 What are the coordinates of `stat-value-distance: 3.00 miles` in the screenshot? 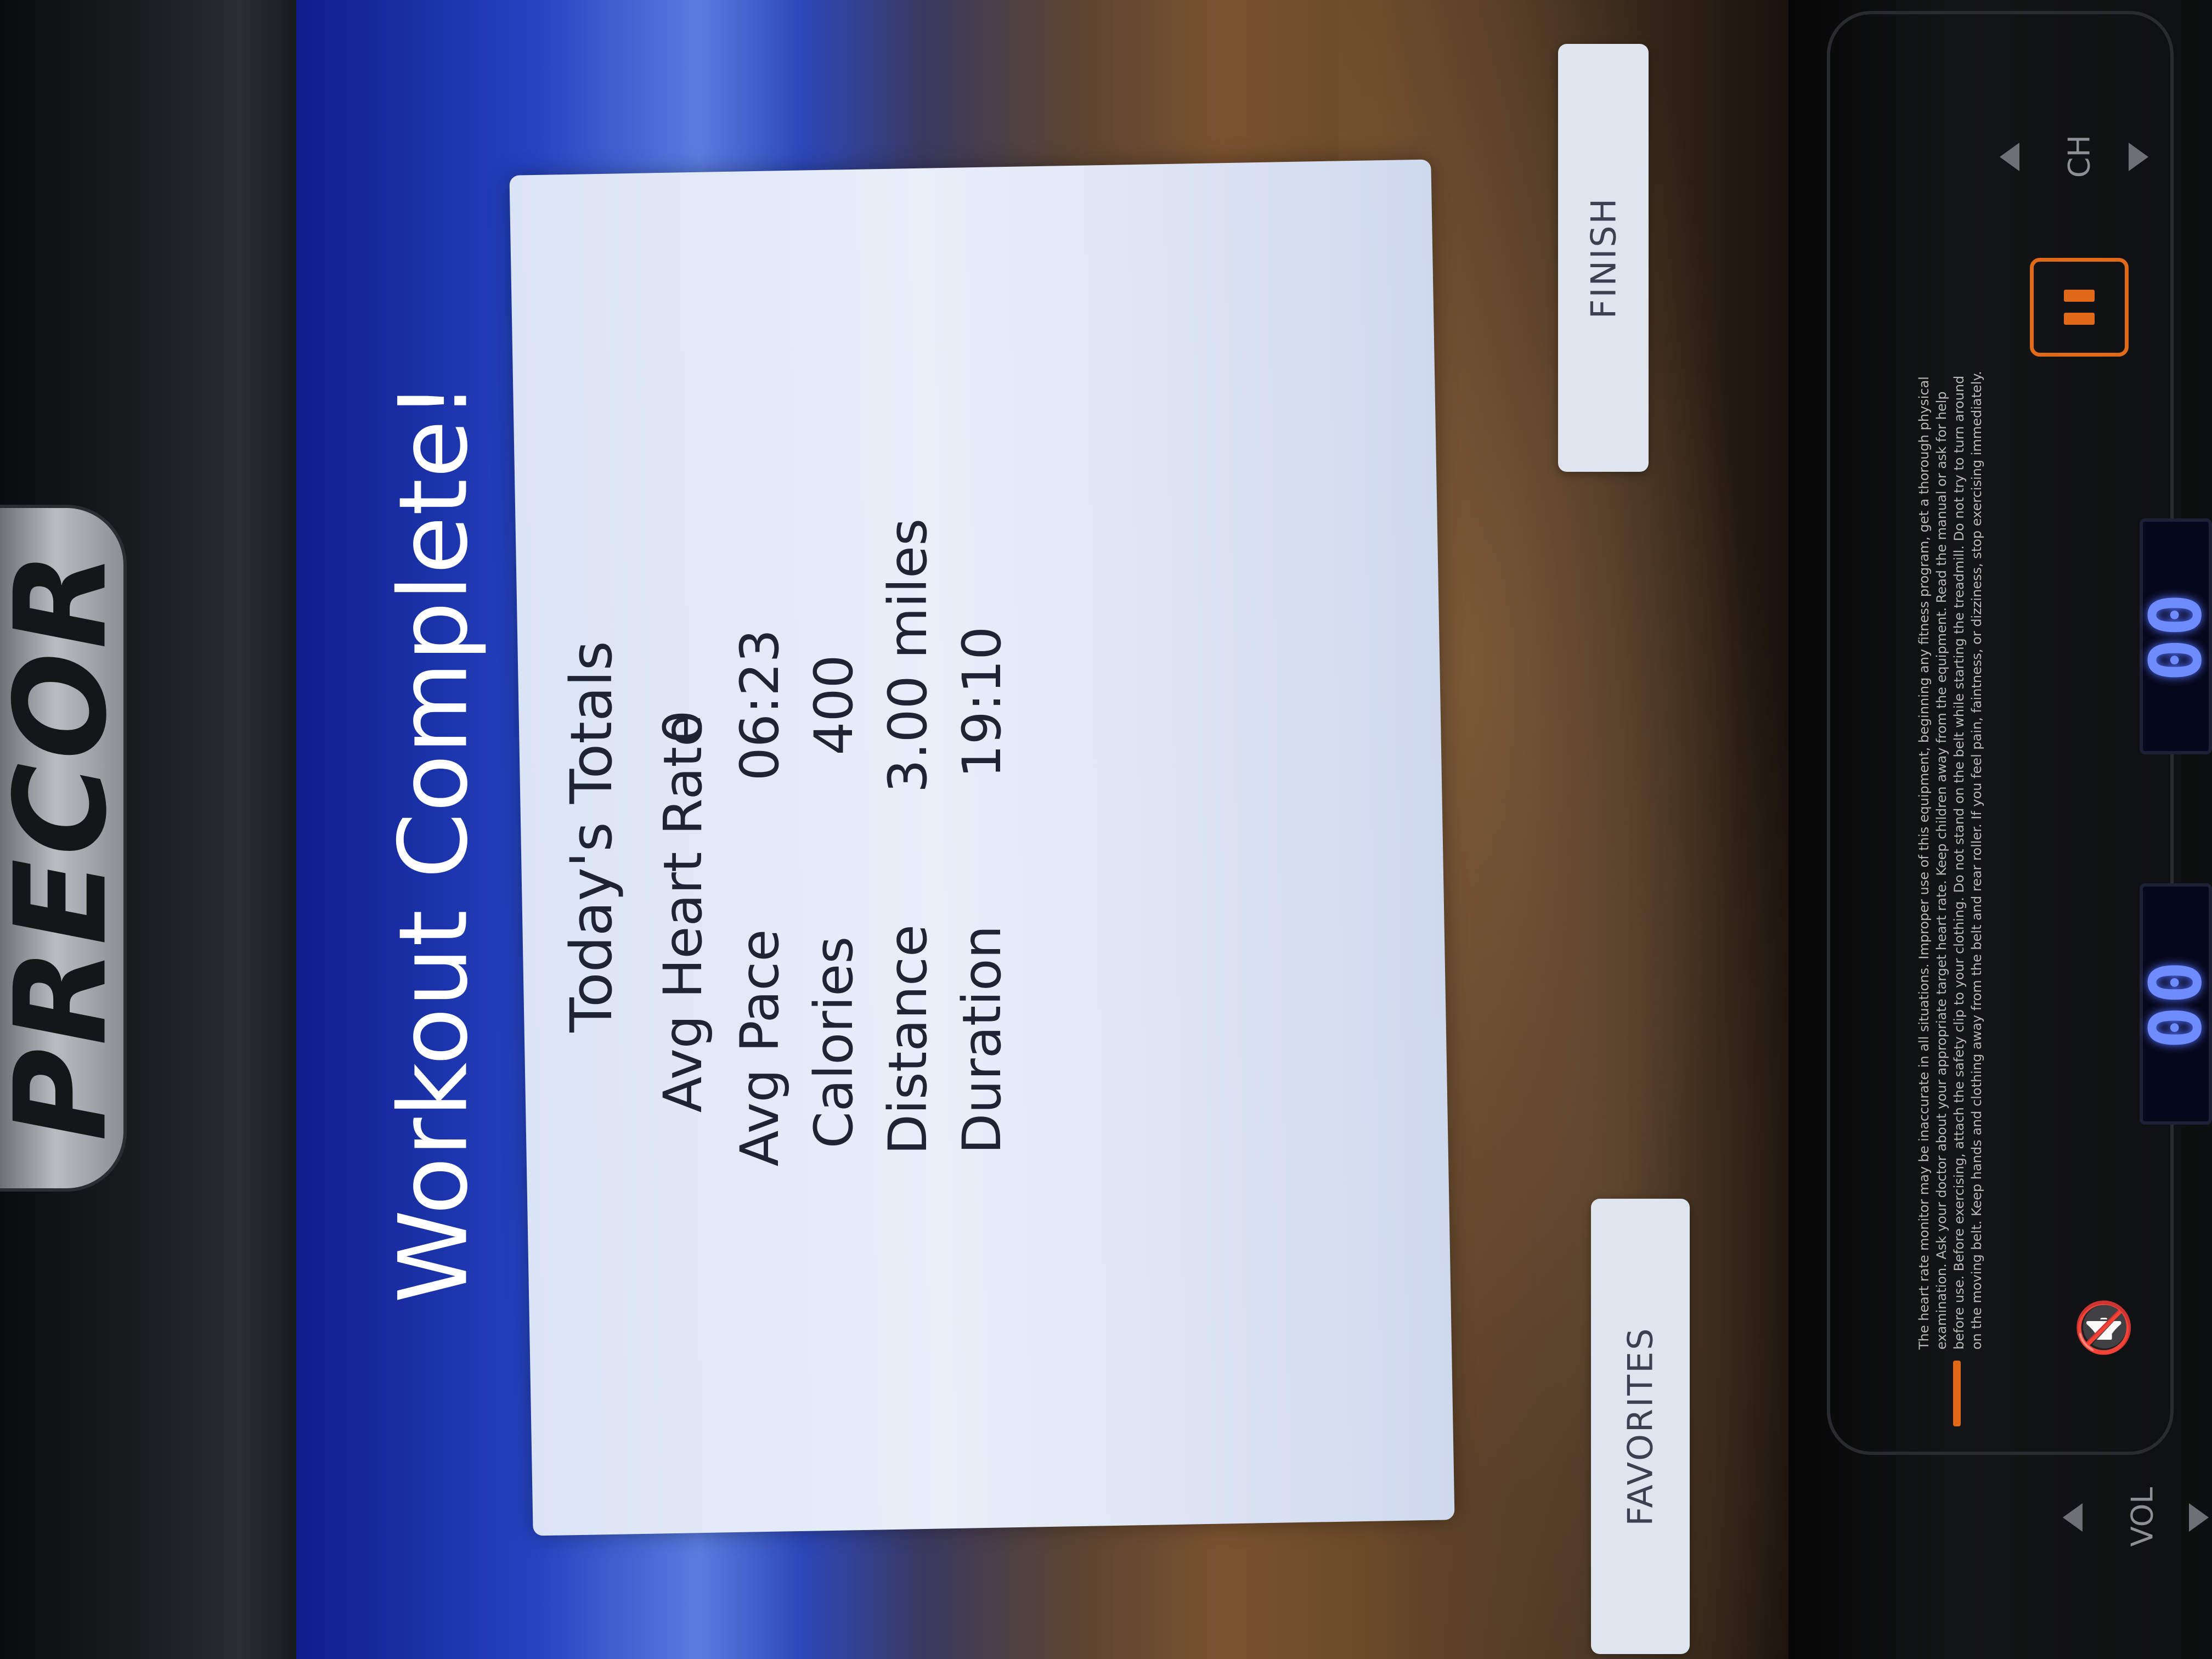 It's located at (908, 656).